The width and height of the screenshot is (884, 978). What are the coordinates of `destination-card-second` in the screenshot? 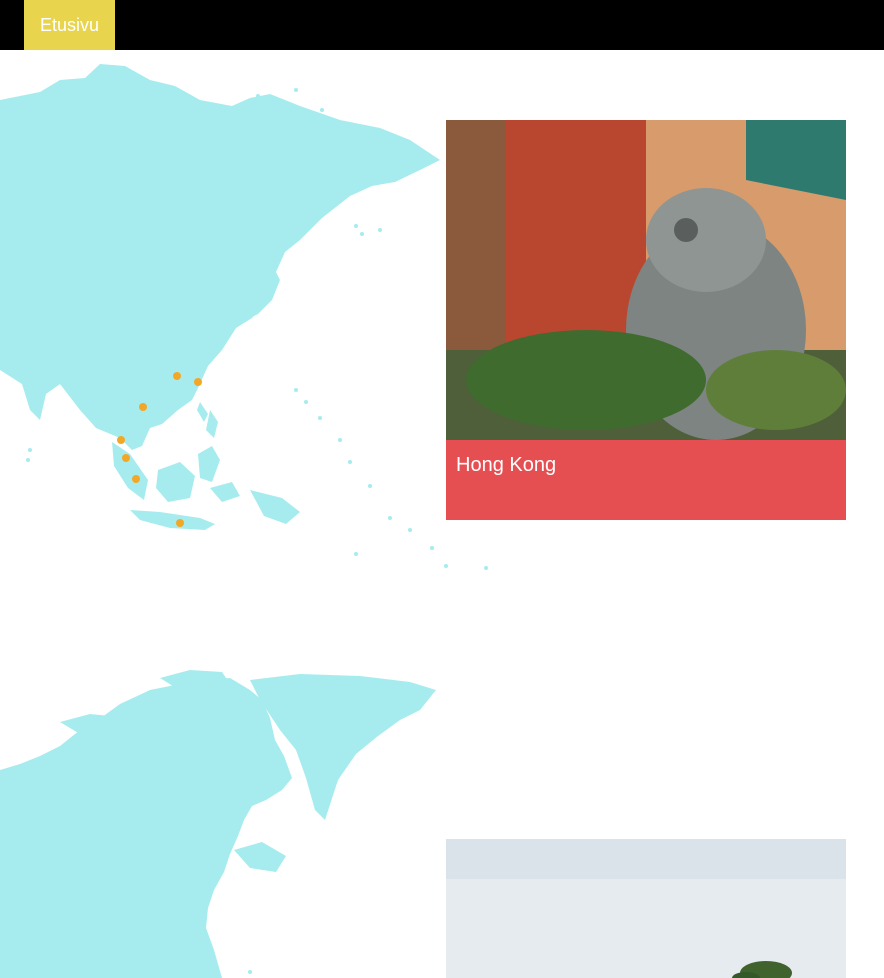 It's located at (646, 908).